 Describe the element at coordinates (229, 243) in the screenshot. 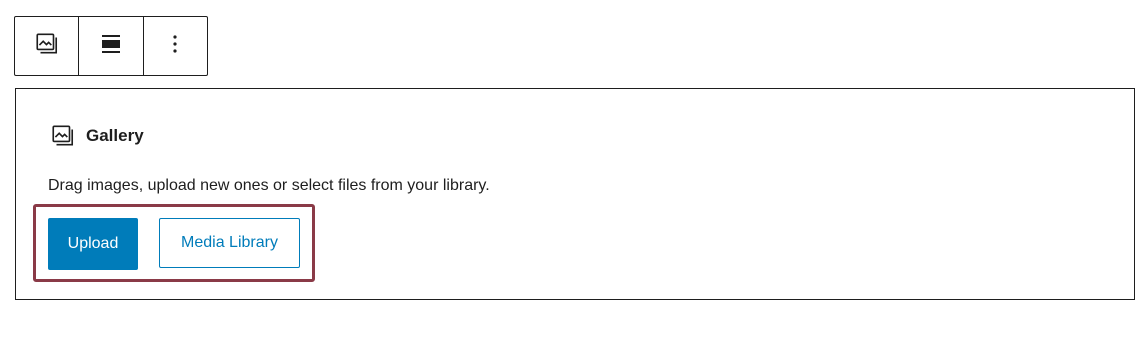

I see `media-library-button: Media Library` at that location.